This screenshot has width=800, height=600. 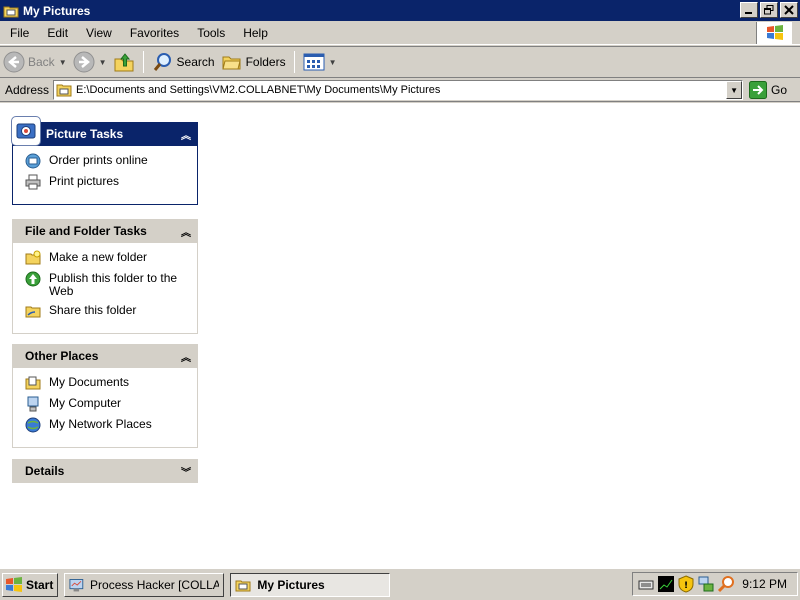 What do you see at coordinates (33, 383) in the screenshot?
I see `my-documents-icon` at bounding box center [33, 383].